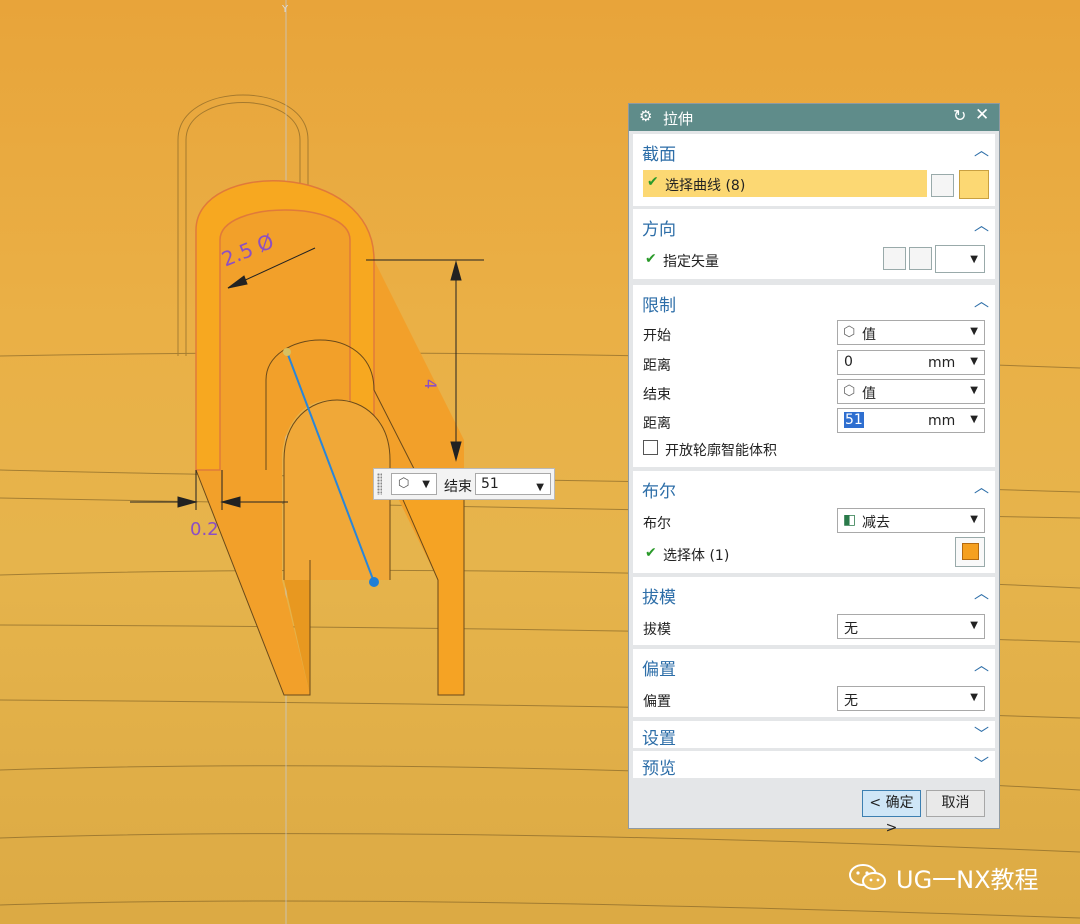  What do you see at coordinates (942, 185) in the screenshot?
I see `sketch-section-icon` at bounding box center [942, 185].